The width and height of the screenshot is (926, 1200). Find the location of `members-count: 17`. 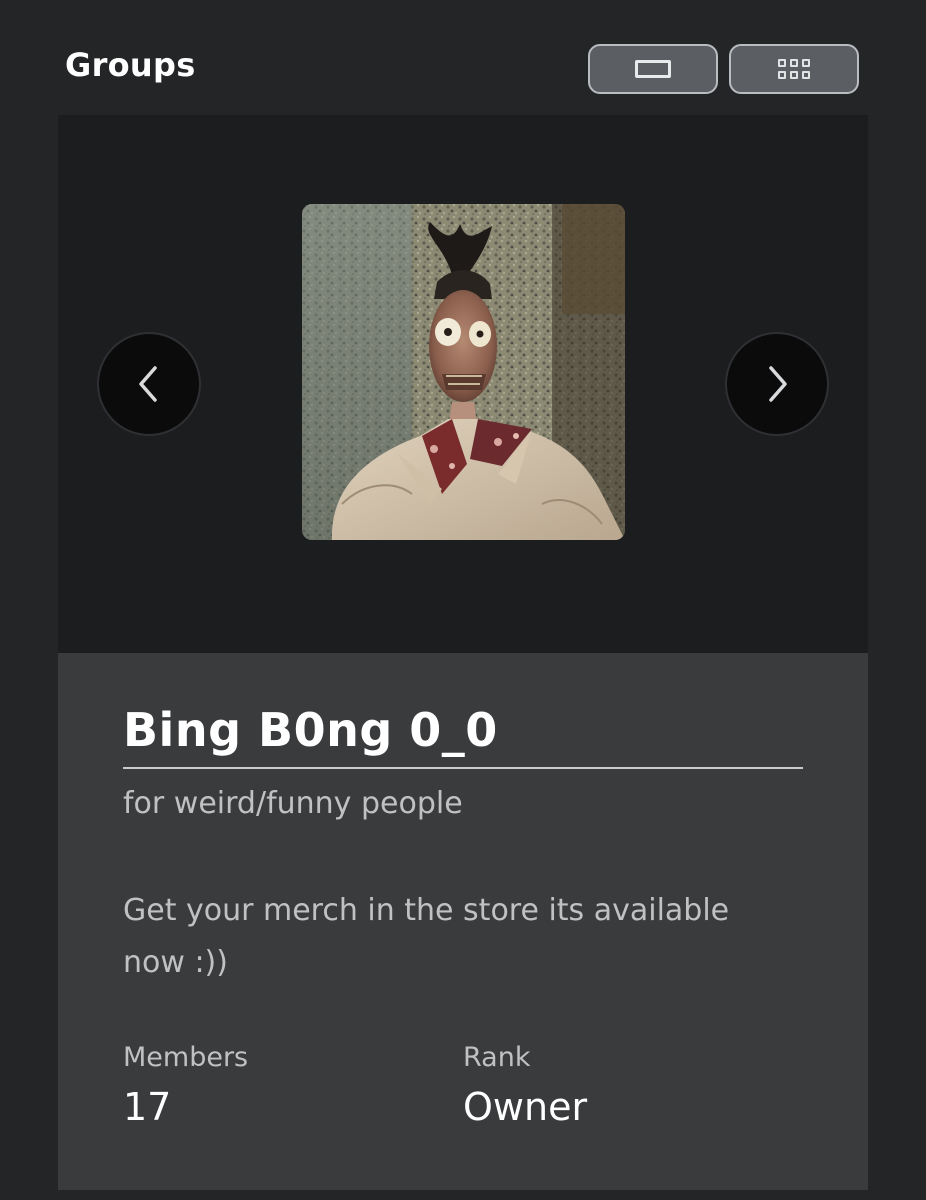

members-count: 17 is located at coordinates (147, 1107).